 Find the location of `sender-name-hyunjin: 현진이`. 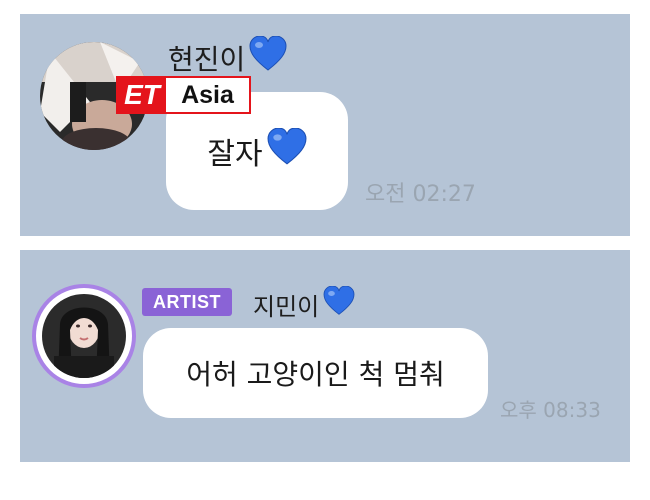

sender-name-hyunjin: 현진이 is located at coordinates (227, 57).